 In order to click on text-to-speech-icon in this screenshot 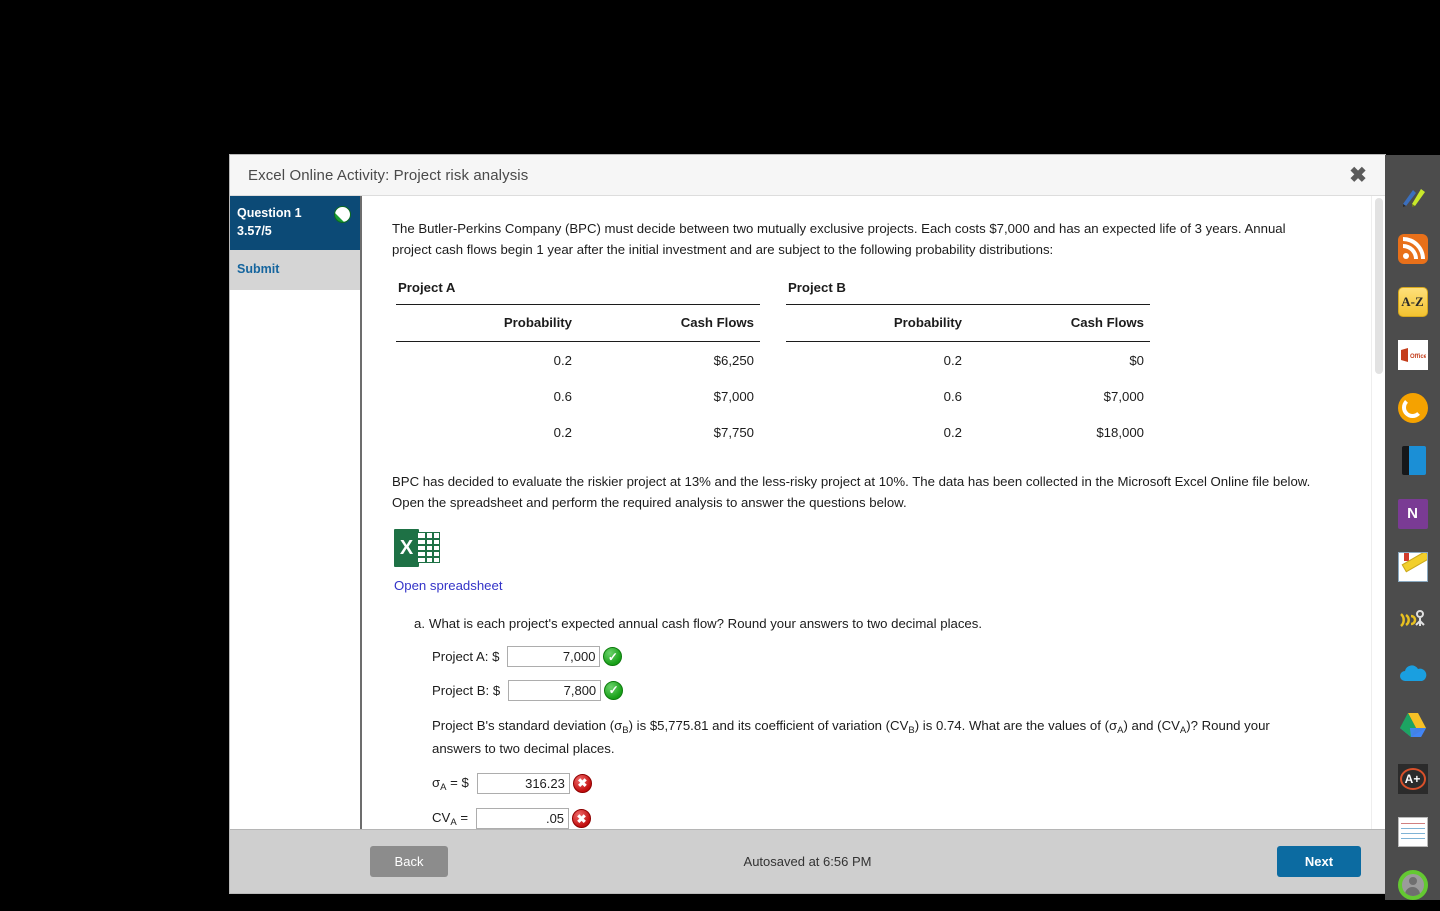, I will do `click(1413, 619)`.